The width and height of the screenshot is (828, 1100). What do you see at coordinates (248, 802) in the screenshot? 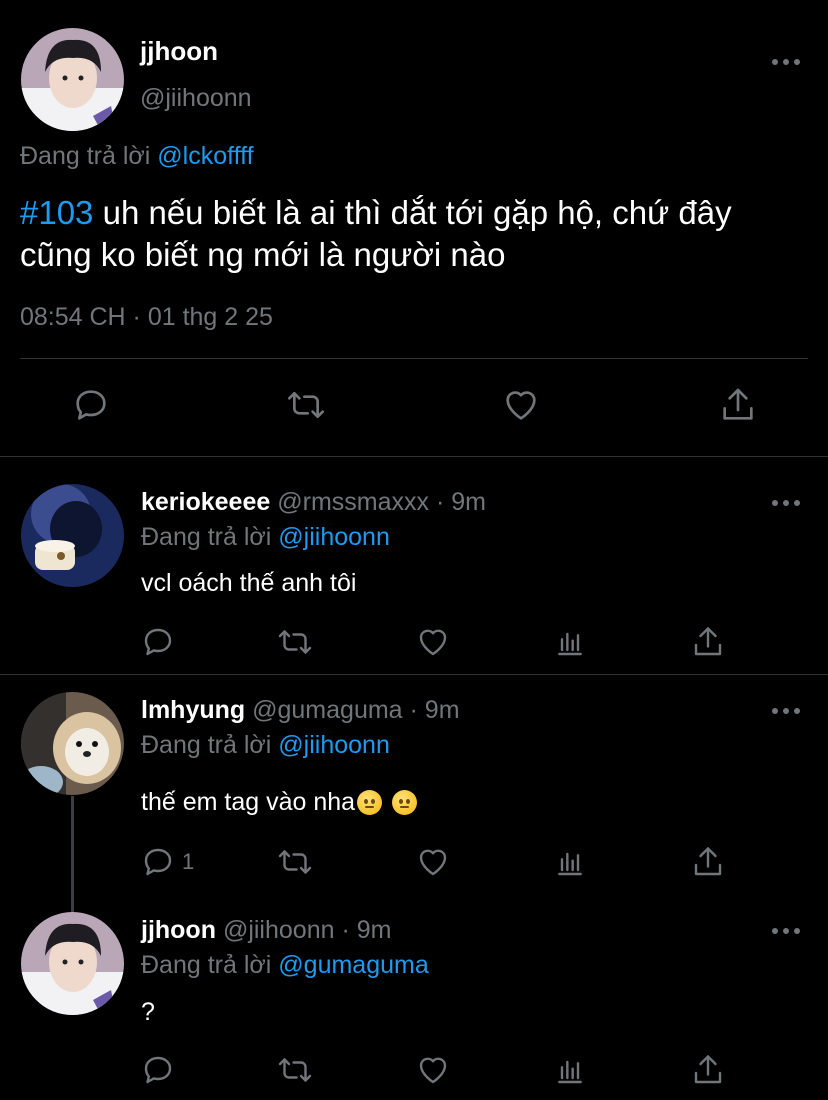
I see `tweet-body: thế em tag vào nha` at bounding box center [248, 802].